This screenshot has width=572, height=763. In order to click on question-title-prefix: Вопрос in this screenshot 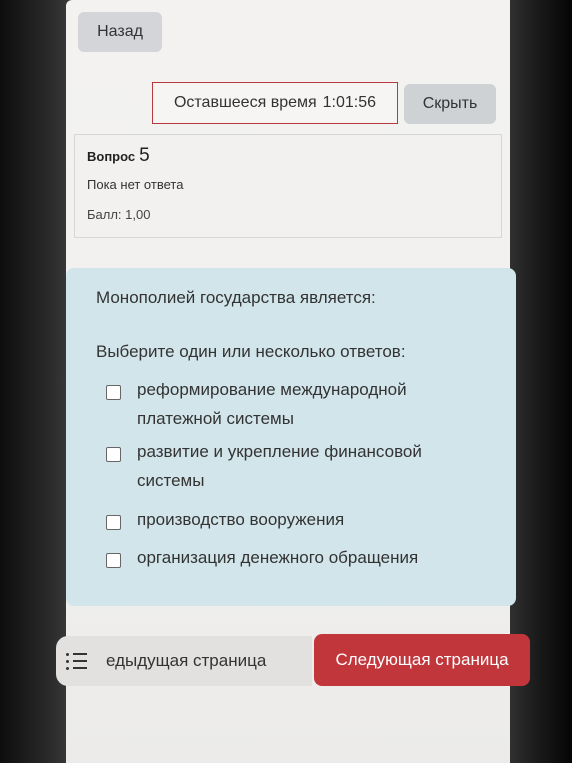, I will do `click(111, 156)`.